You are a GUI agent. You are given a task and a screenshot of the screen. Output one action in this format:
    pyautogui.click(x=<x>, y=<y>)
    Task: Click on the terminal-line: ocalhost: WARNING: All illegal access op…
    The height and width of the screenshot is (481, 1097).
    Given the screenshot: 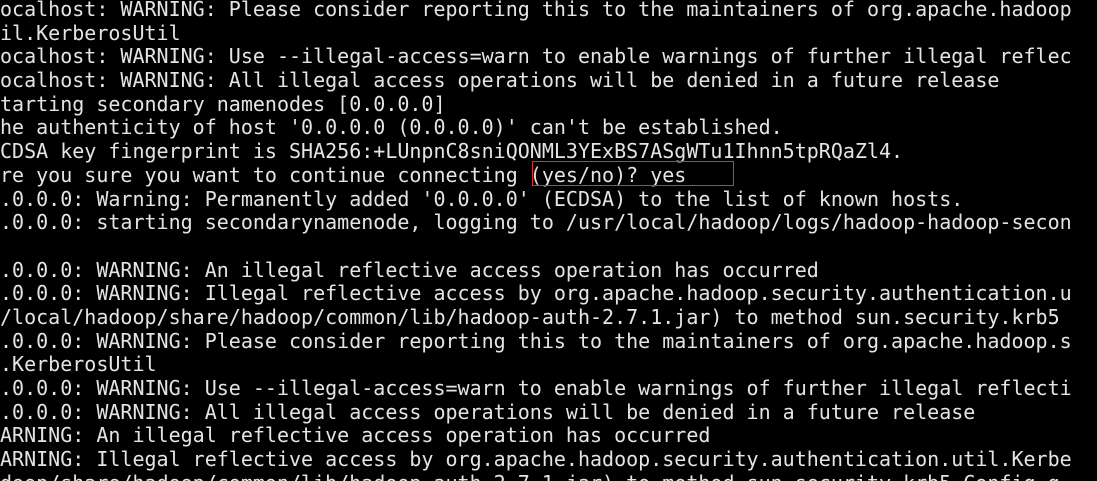 What is the action you would take?
    pyautogui.click(x=500, y=80)
    